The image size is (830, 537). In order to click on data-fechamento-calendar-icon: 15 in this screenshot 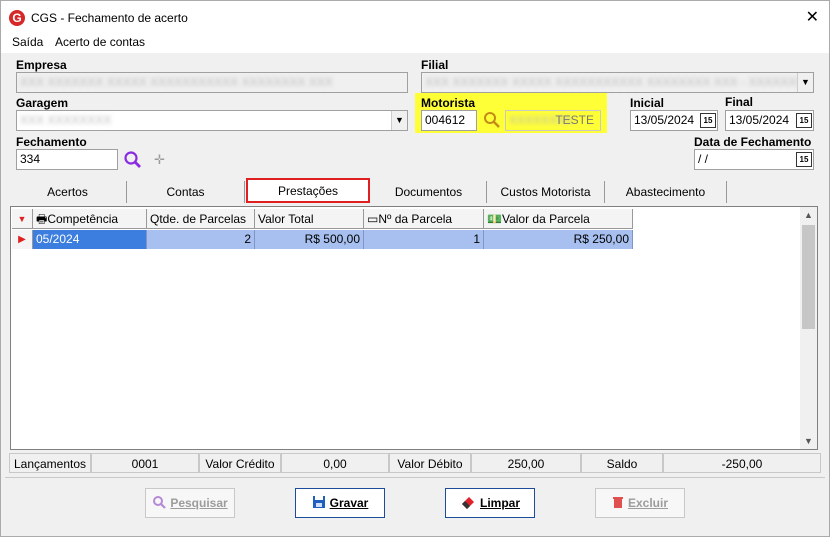, I will do `click(804, 159)`.